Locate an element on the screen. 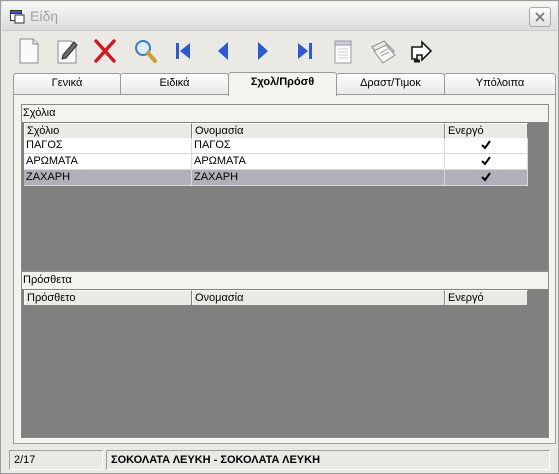  status-bar: 2/17 ΣΟΚΟΛΑΤΑ ΛΕΥΚΗ - ΣΟΚΟΛΑΤΑ ΛΕΥΚΗ is located at coordinates (279, 460).